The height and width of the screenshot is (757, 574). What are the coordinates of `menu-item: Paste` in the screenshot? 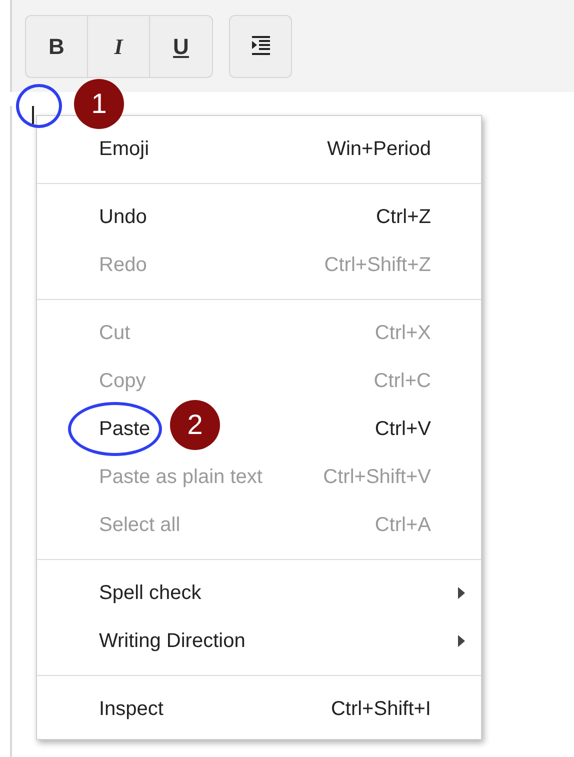 It's located at (124, 429).